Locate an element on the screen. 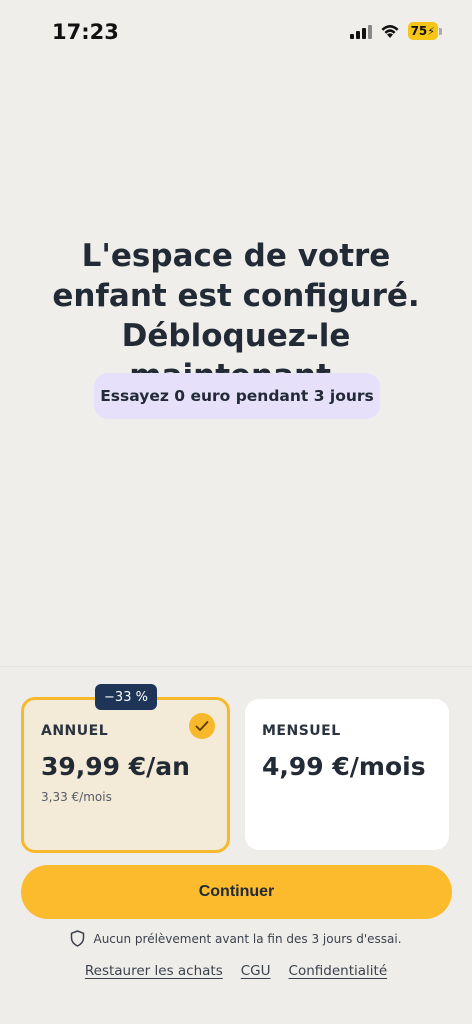  battery-icon: 75 ⚡ is located at coordinates (424, 31).